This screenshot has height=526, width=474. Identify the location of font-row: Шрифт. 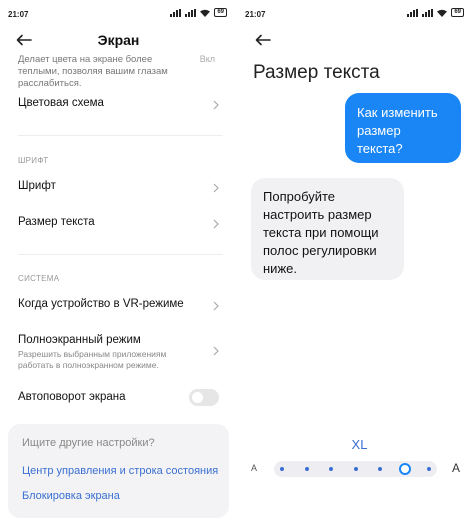
(120, 190).